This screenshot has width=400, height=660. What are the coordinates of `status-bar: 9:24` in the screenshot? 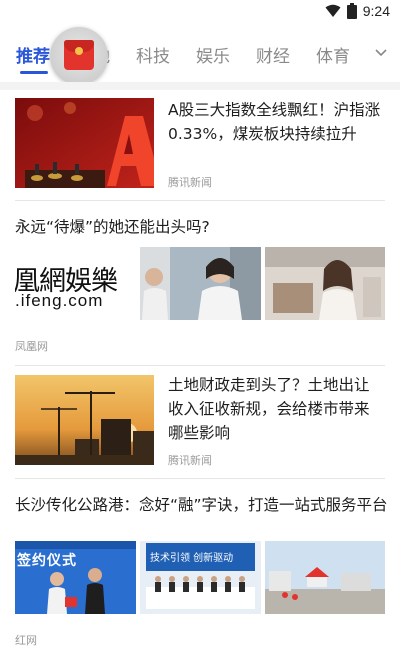 It's located at (200, 12).